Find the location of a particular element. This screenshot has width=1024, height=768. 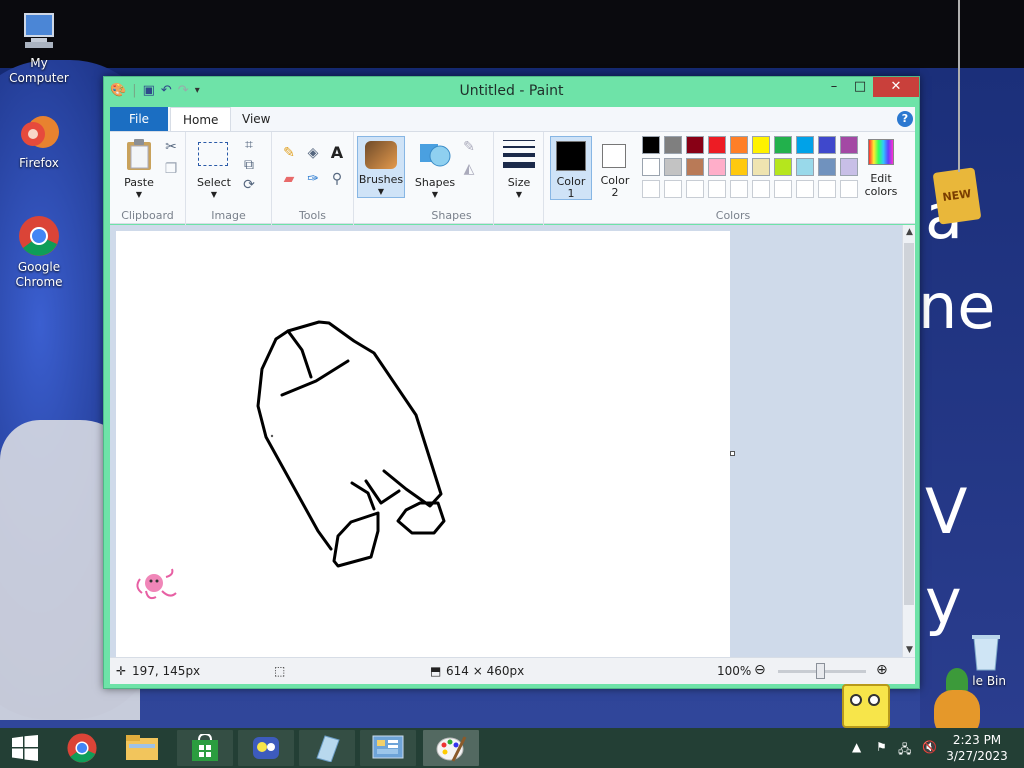

chrome-icon is located at coordinates (82, 748).